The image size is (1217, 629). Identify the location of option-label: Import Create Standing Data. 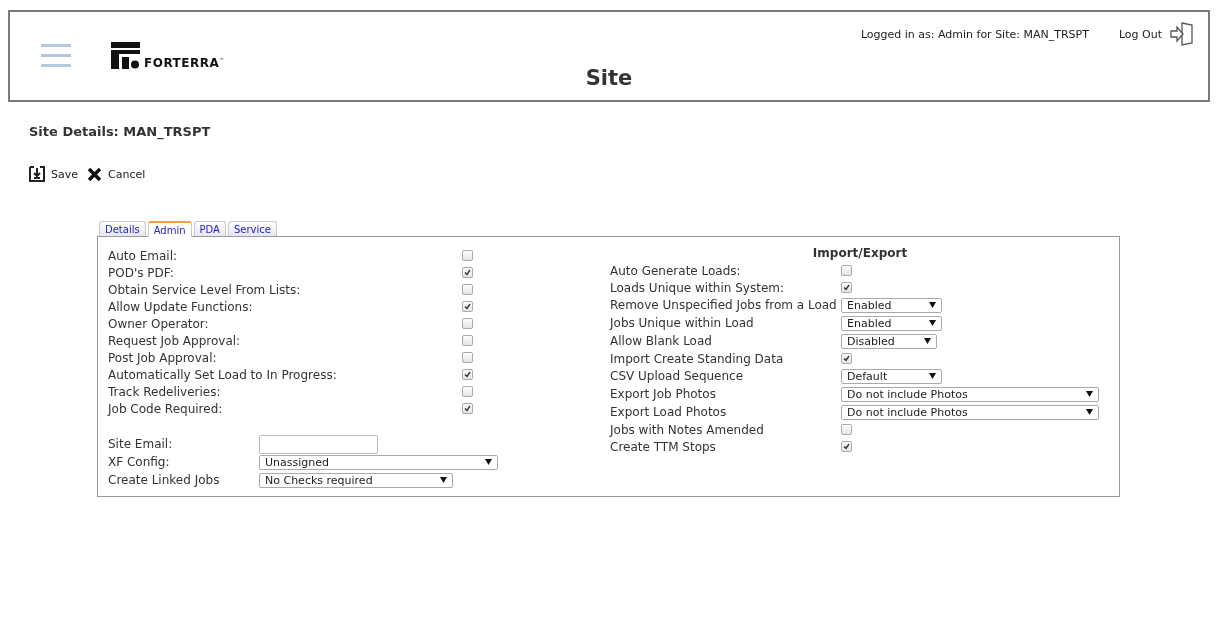
(697, 358).